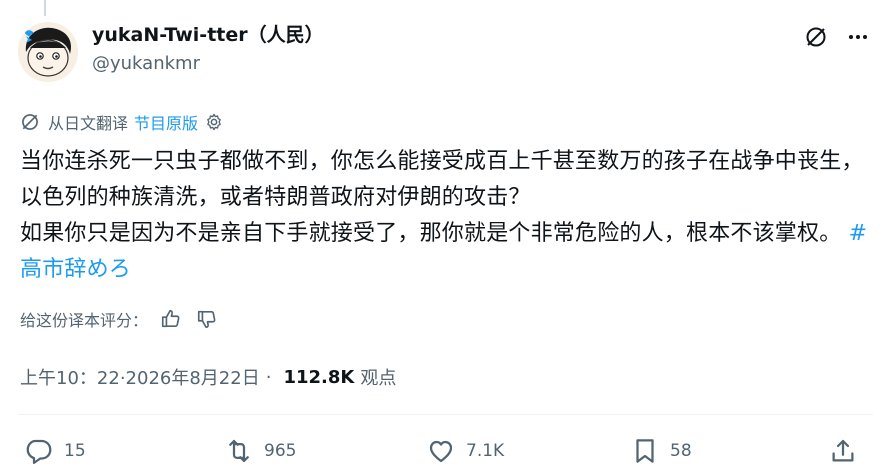  I want to click on repost-icon, so click(239, 451).